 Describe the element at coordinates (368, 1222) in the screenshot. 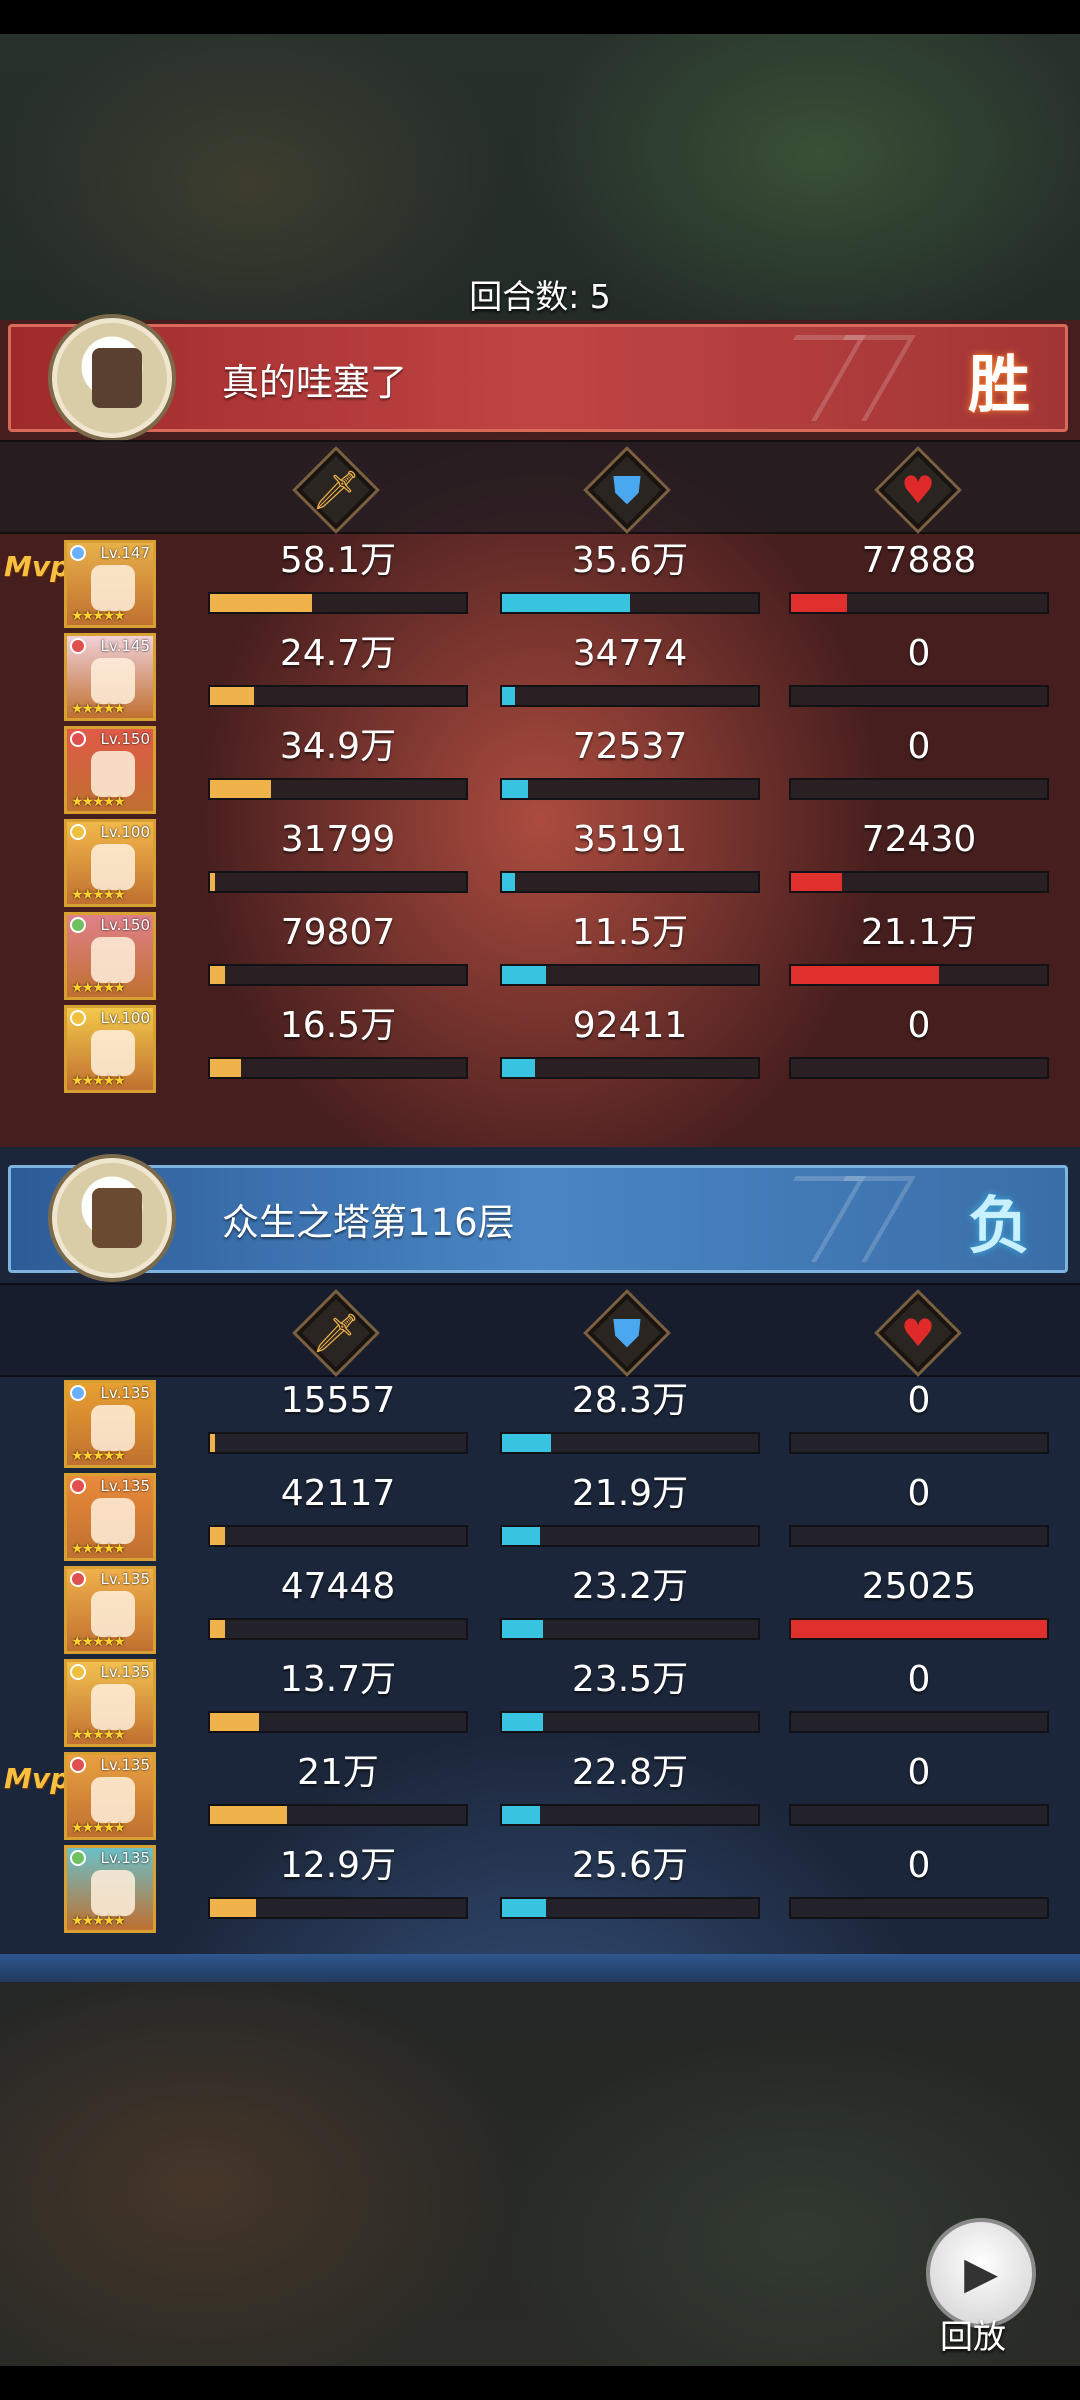

I see `team-name: 众生之塔第116层` at that location.